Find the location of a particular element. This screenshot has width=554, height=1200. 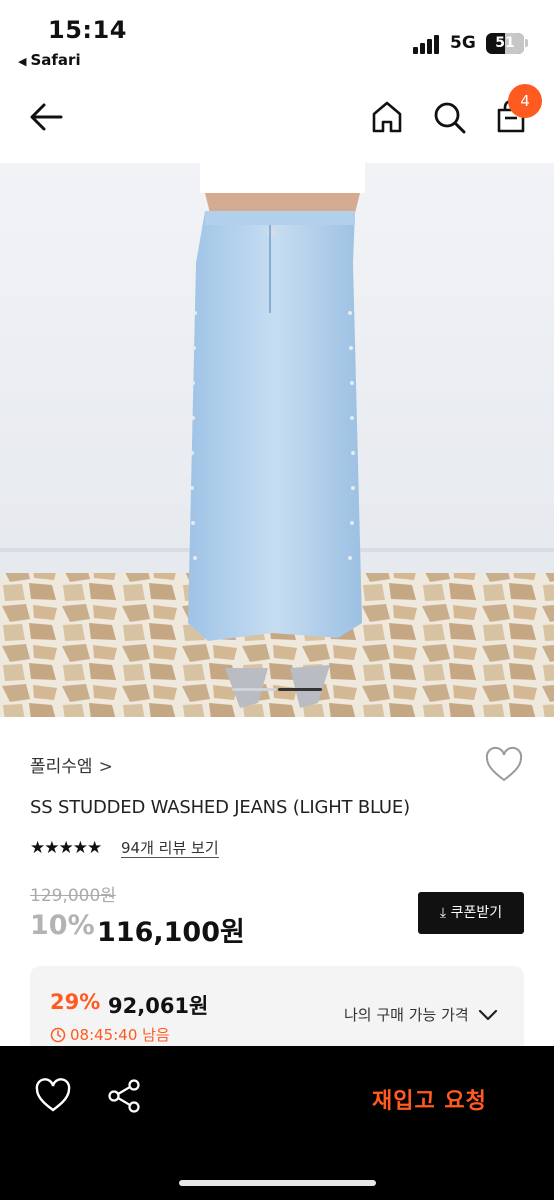

restock-request-button: 재입고 요청 is located at coordinates (429, 1099).